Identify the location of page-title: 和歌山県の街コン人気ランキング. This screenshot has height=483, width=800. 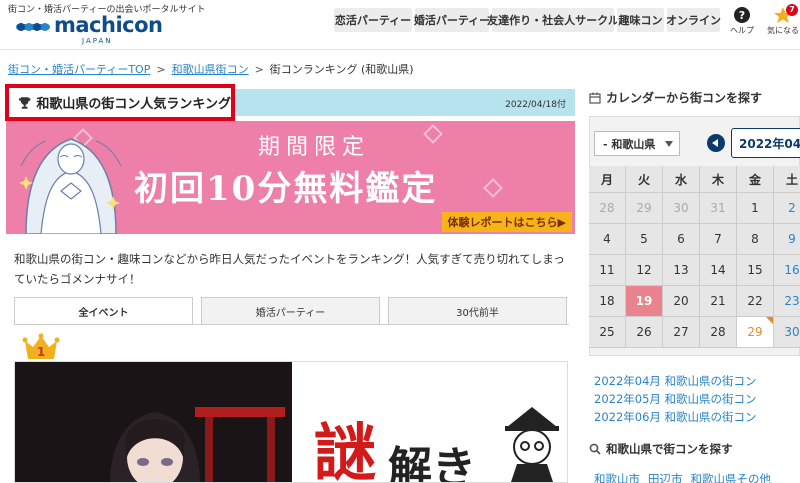
(133, 104).